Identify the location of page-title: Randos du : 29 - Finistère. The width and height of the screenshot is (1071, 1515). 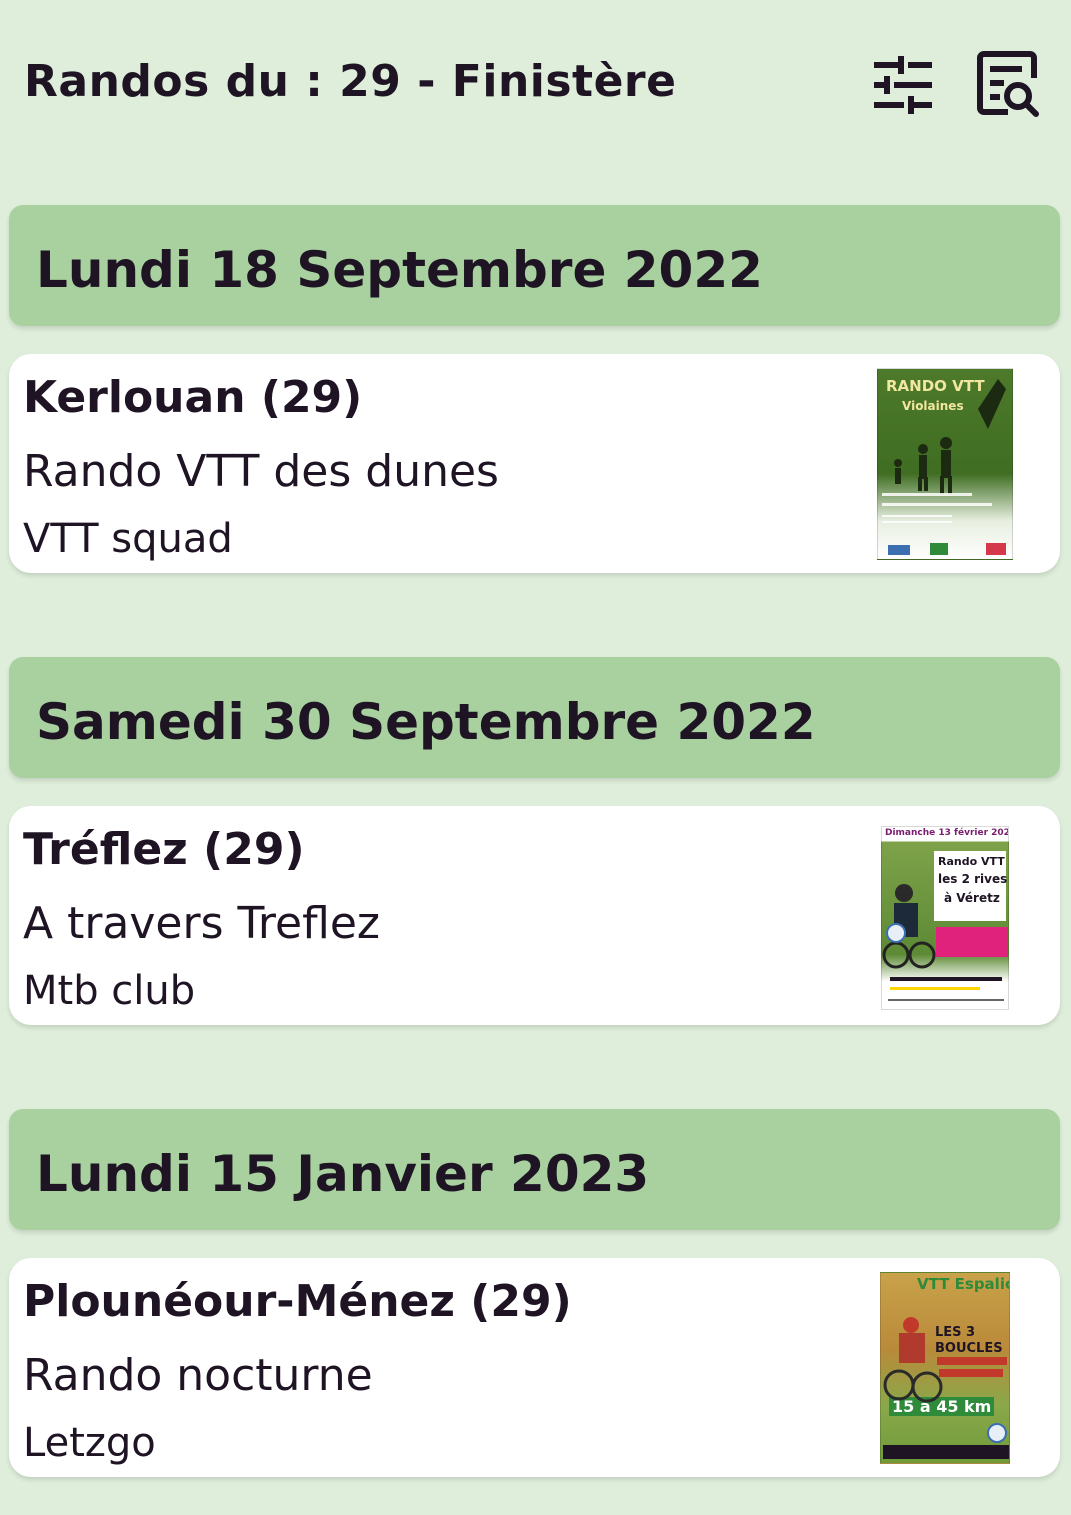
(350, 81).